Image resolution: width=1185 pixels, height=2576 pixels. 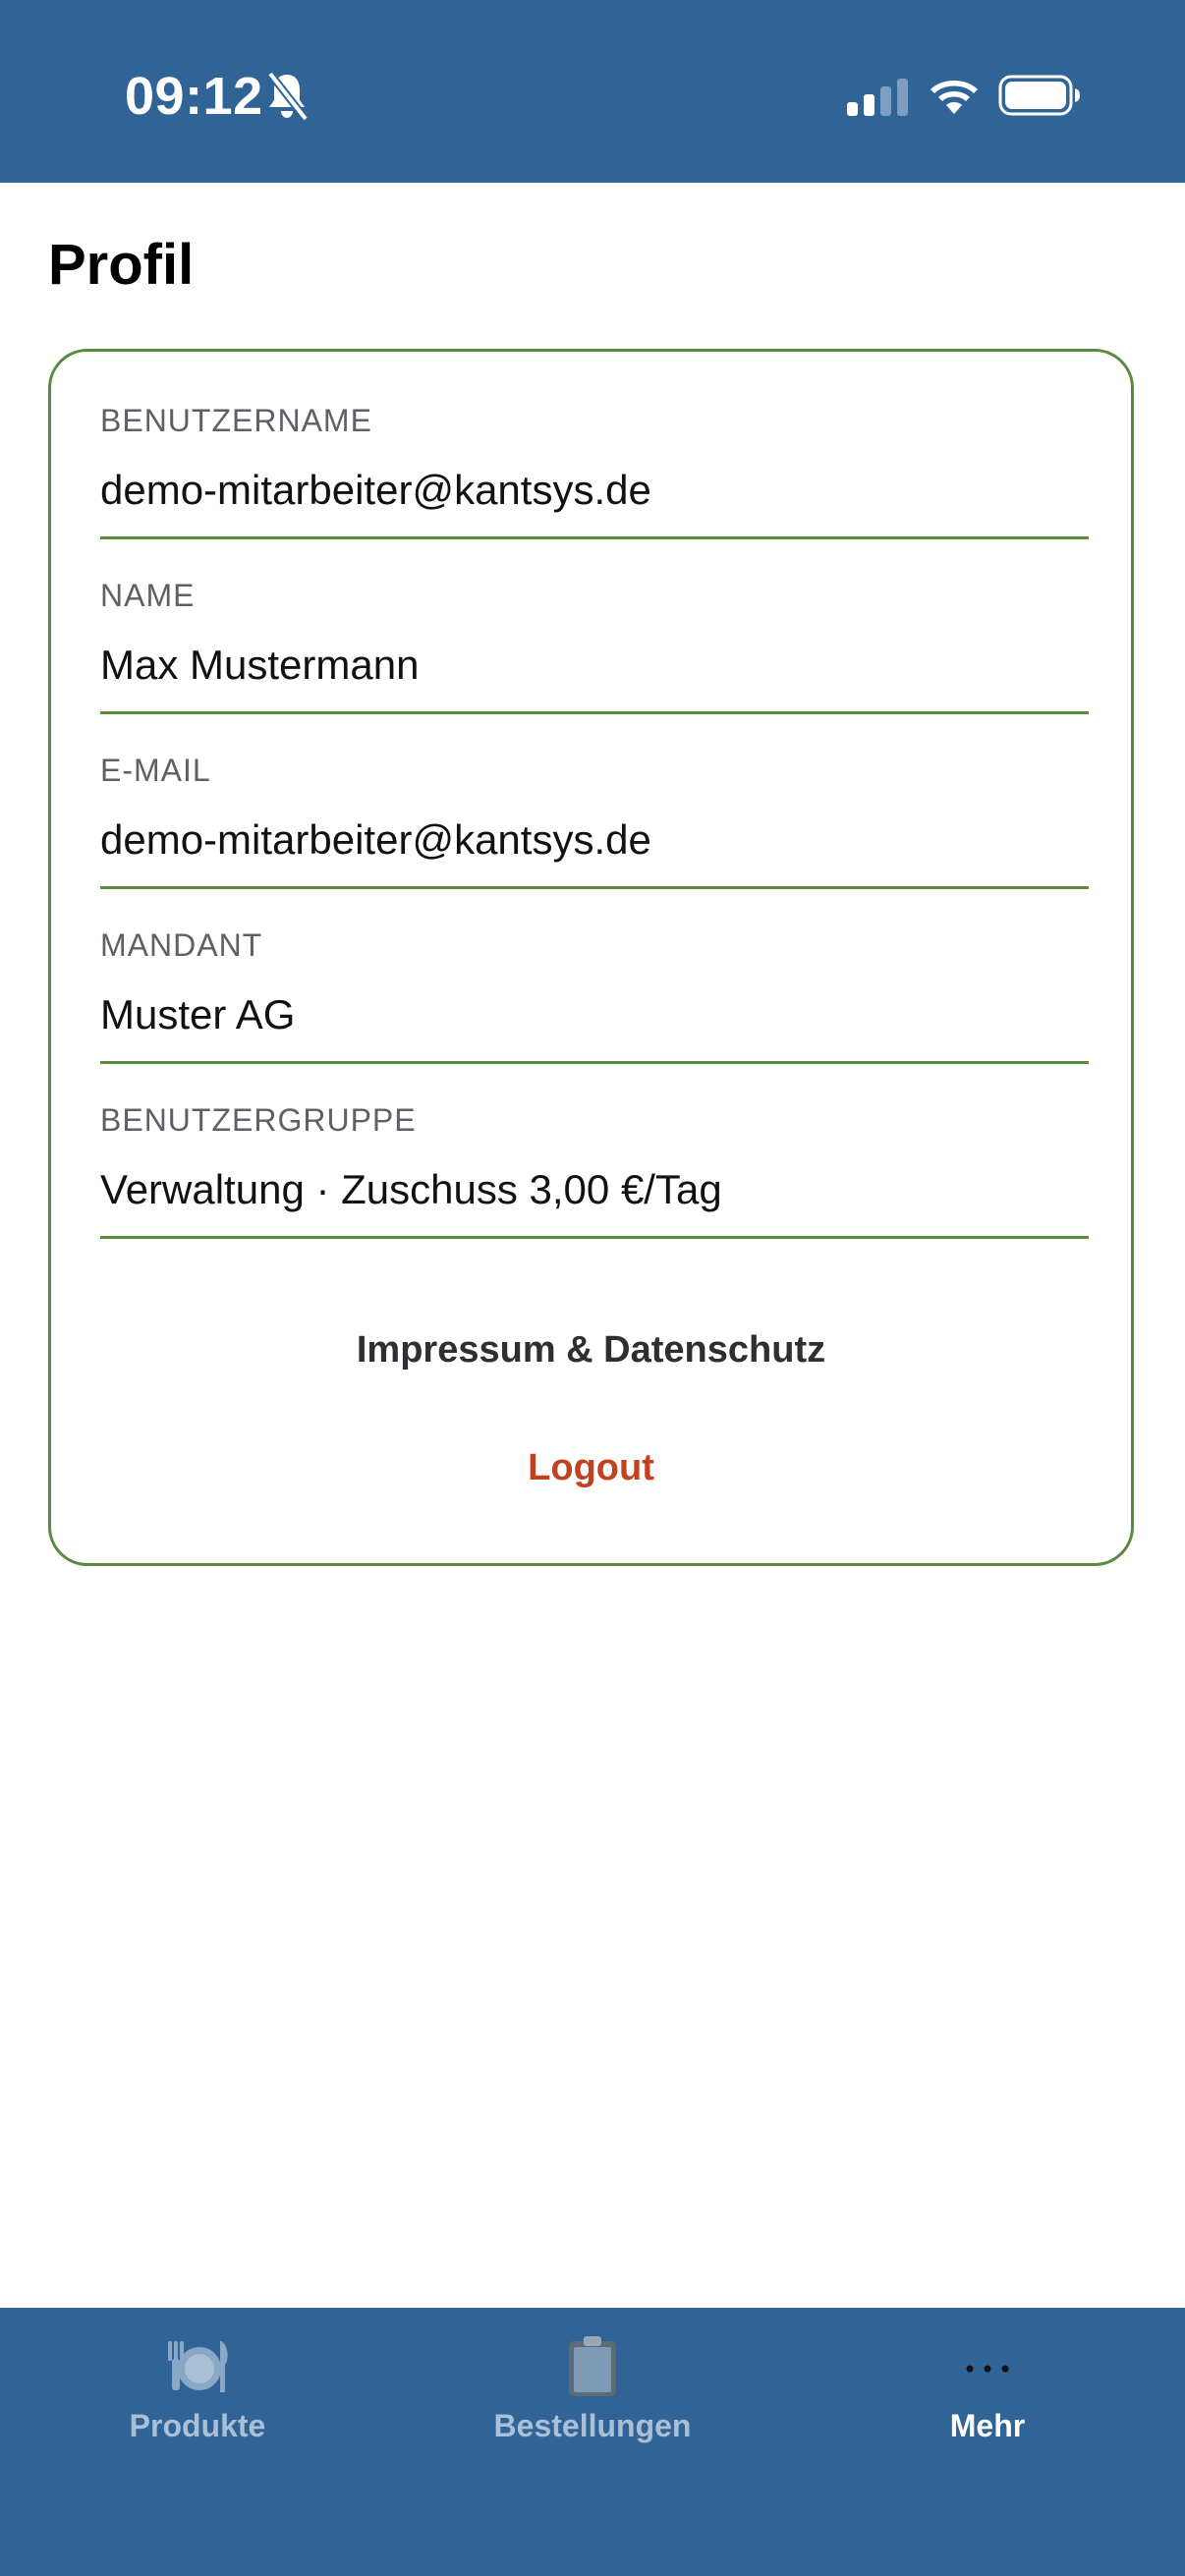 What do you see at coordinates (594, 445) in the screenshot?
I see `field-username: BENUTZERNAME demo-mitarbeiter@kantsys.de` at bounding box center [594, 445].